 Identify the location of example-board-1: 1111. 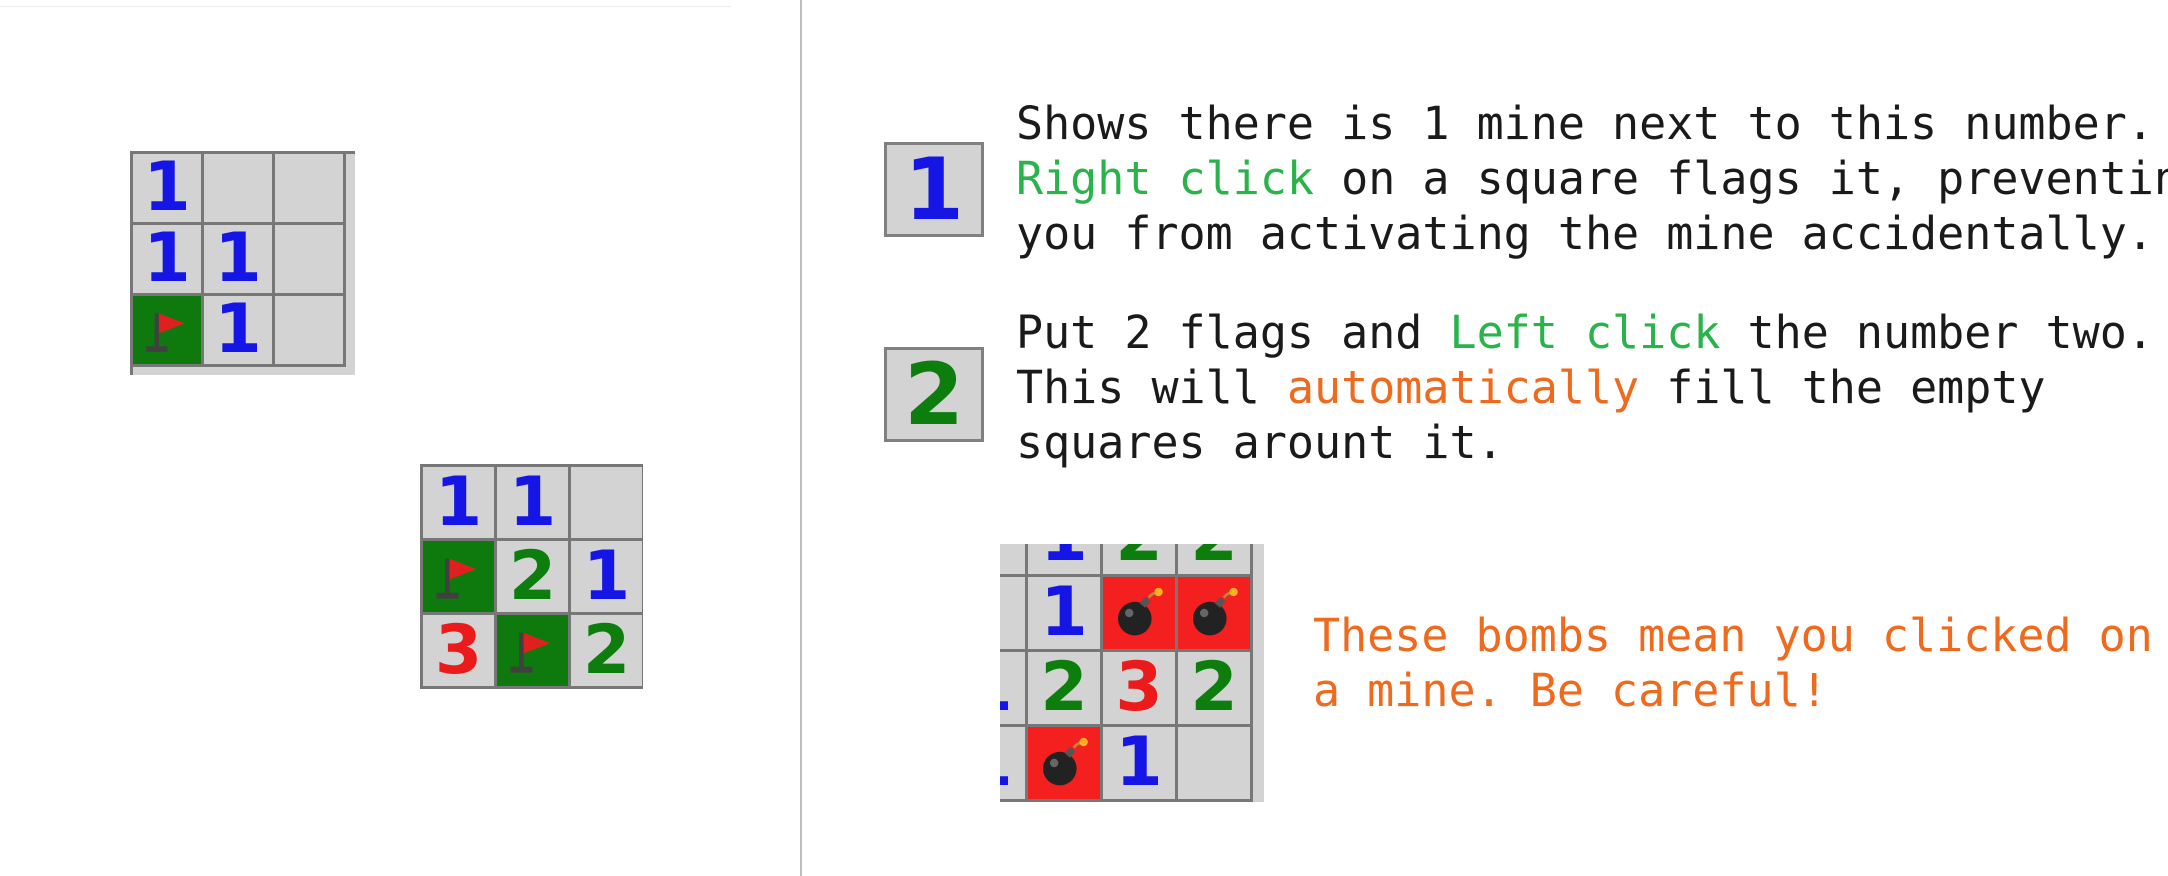
(242, 263).